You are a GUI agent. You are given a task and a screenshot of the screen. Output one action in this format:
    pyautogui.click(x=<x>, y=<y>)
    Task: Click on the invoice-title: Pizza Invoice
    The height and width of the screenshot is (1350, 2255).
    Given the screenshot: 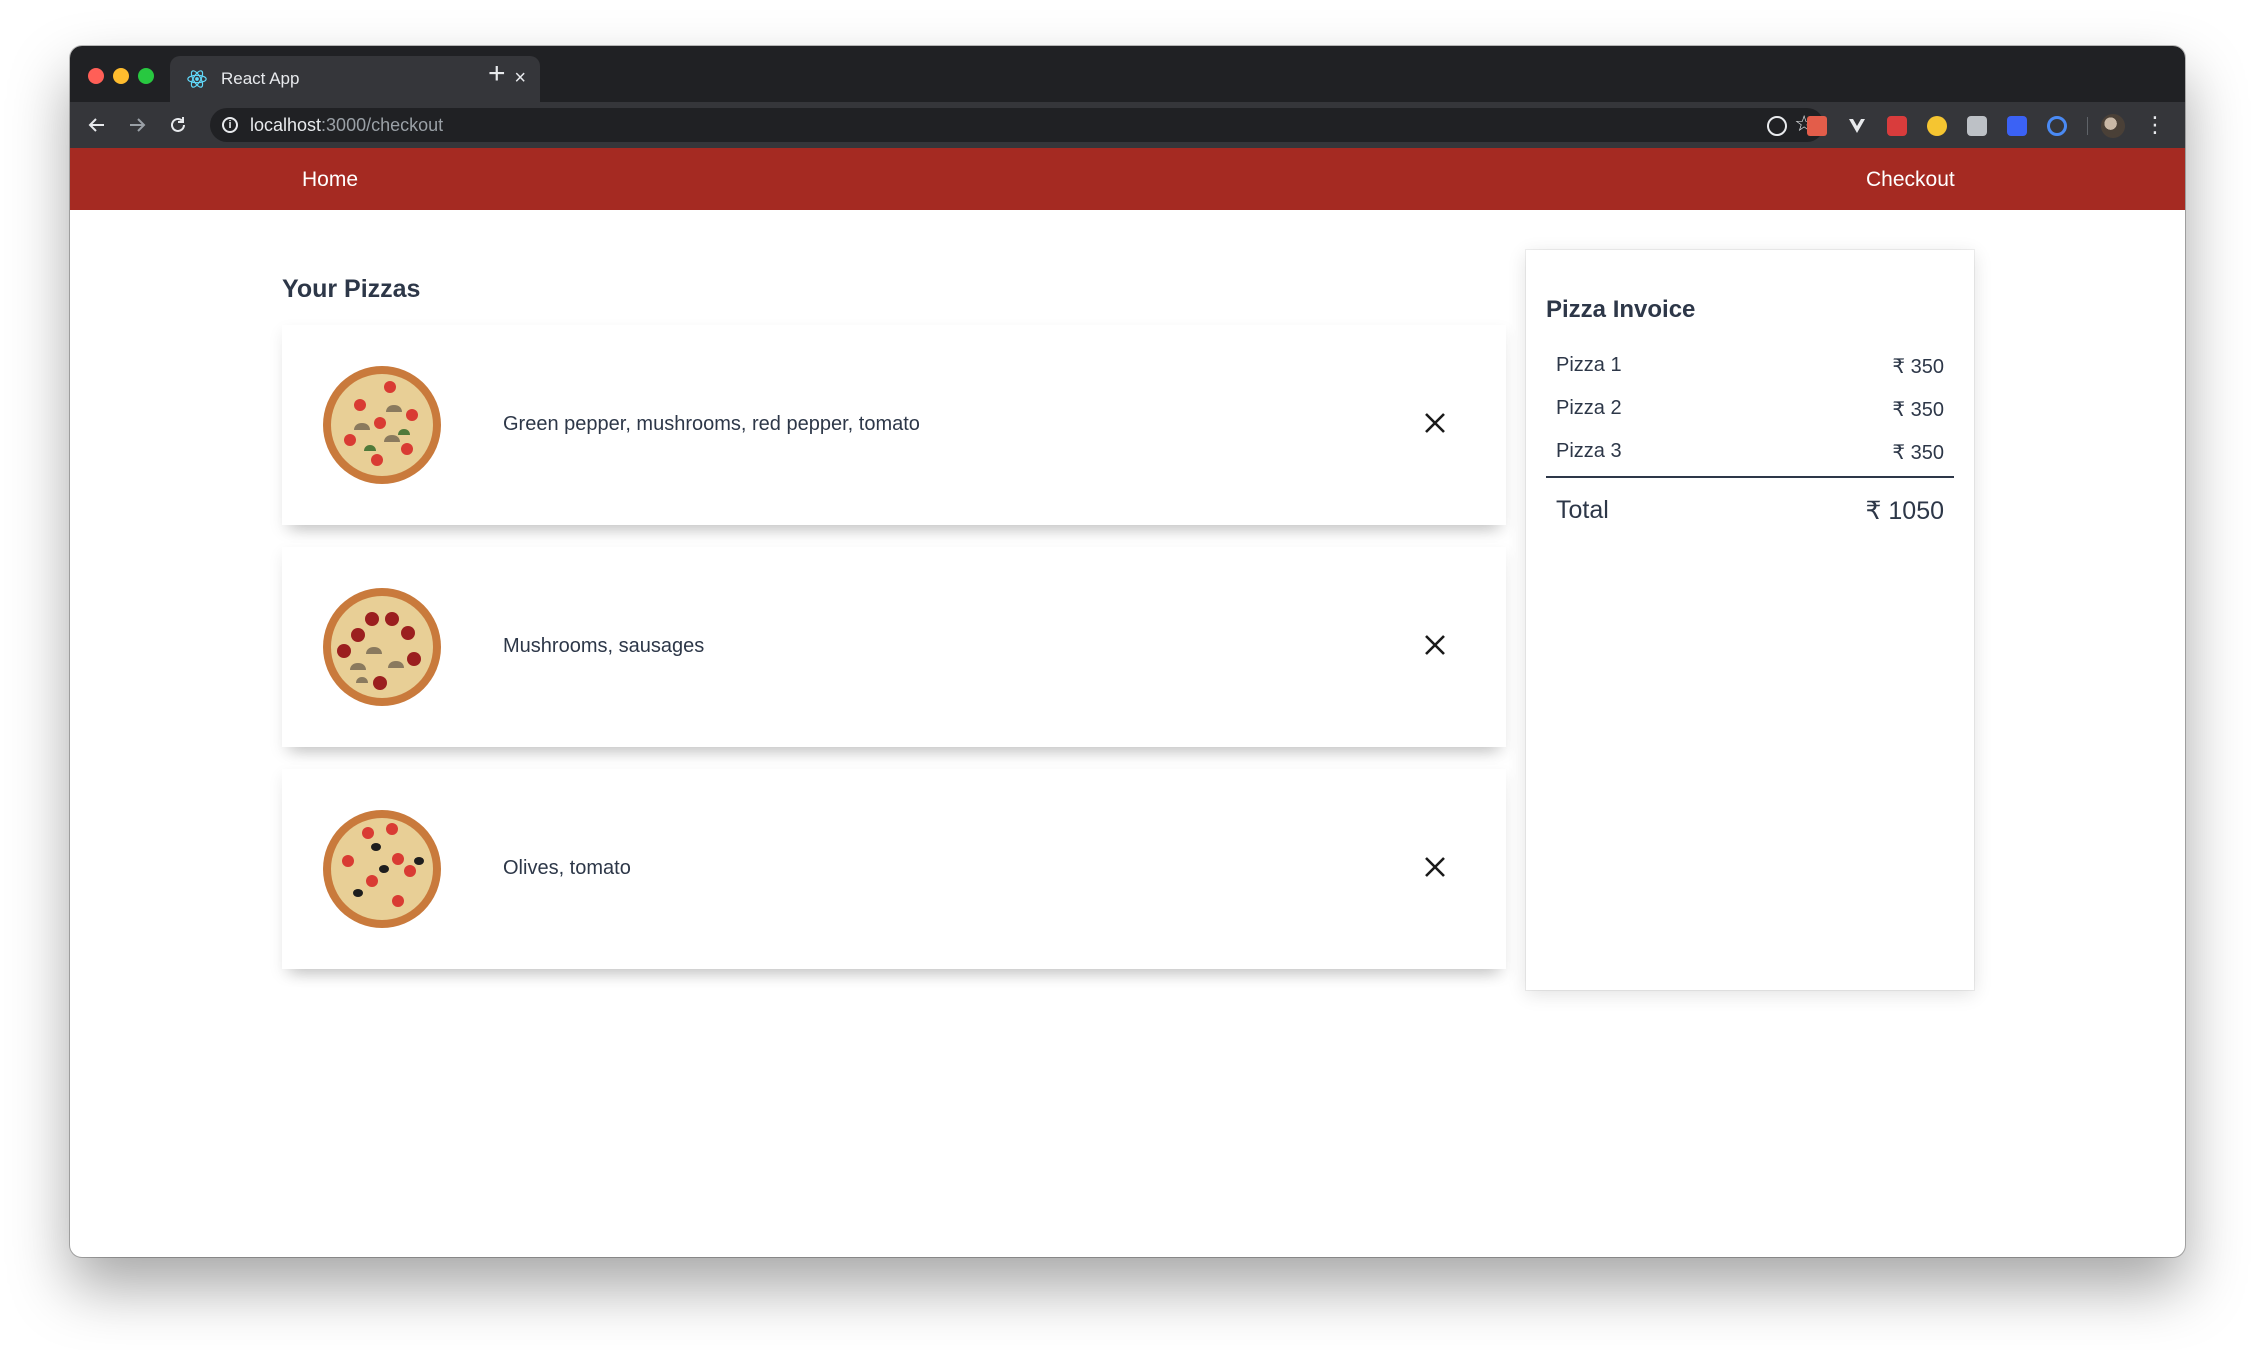 What is the action you would take?
    pyautogui.click(x=1621, y=309)
    